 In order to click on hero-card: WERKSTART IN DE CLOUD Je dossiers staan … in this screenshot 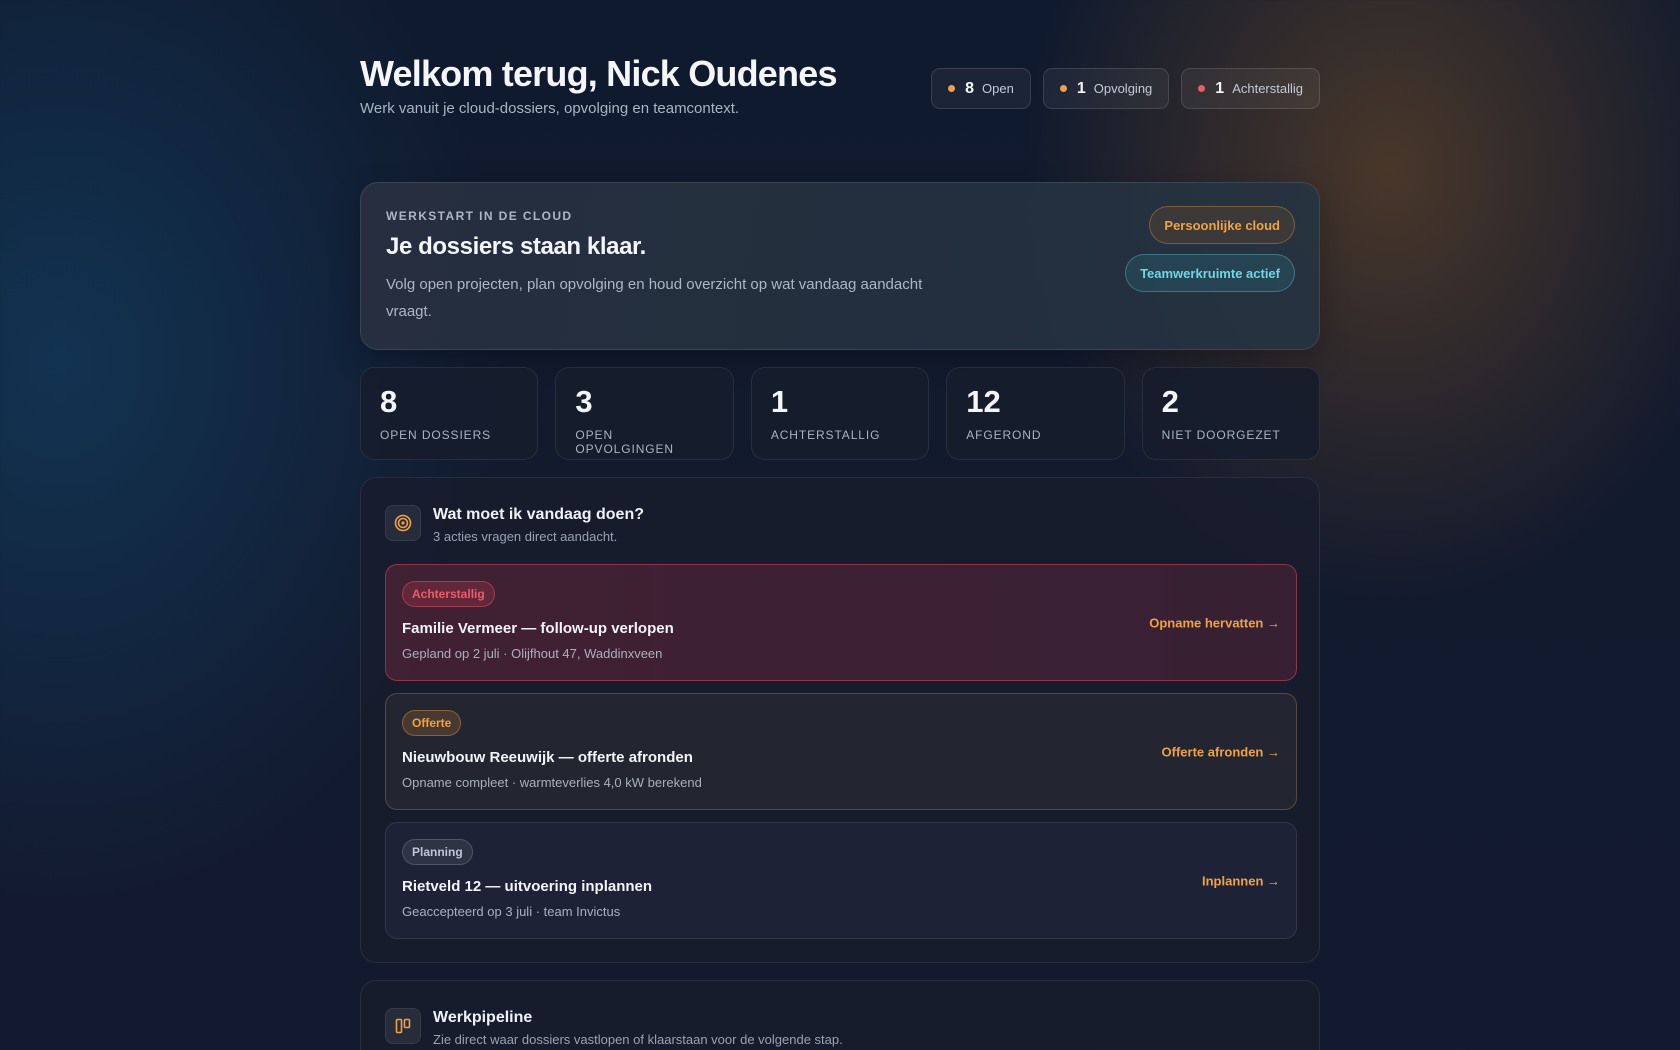, I will do `click(840, 266)`.